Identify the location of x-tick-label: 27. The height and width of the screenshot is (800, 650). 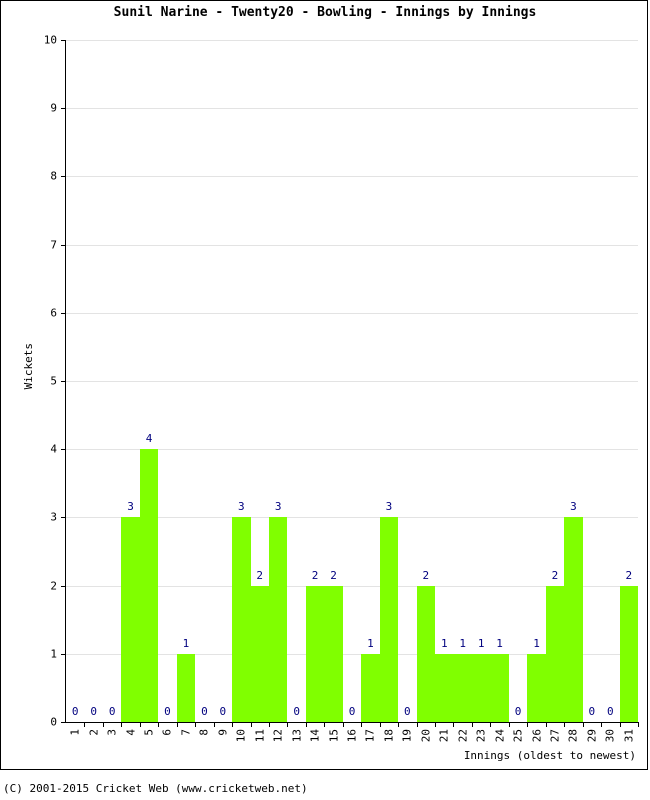
(555, 736).